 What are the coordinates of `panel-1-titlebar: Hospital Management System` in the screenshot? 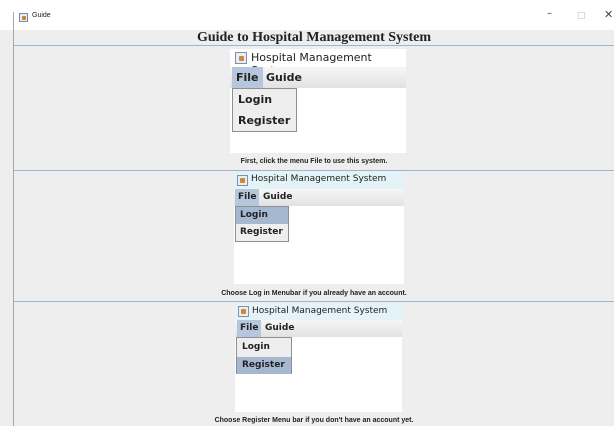 It's located at (318, 63).